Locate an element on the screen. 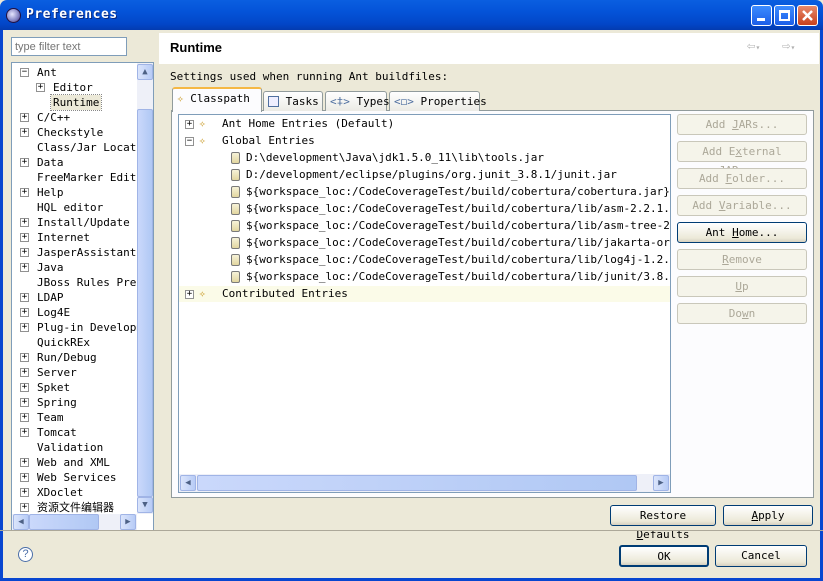  down-button: Down is located at coordinates (742, 313).